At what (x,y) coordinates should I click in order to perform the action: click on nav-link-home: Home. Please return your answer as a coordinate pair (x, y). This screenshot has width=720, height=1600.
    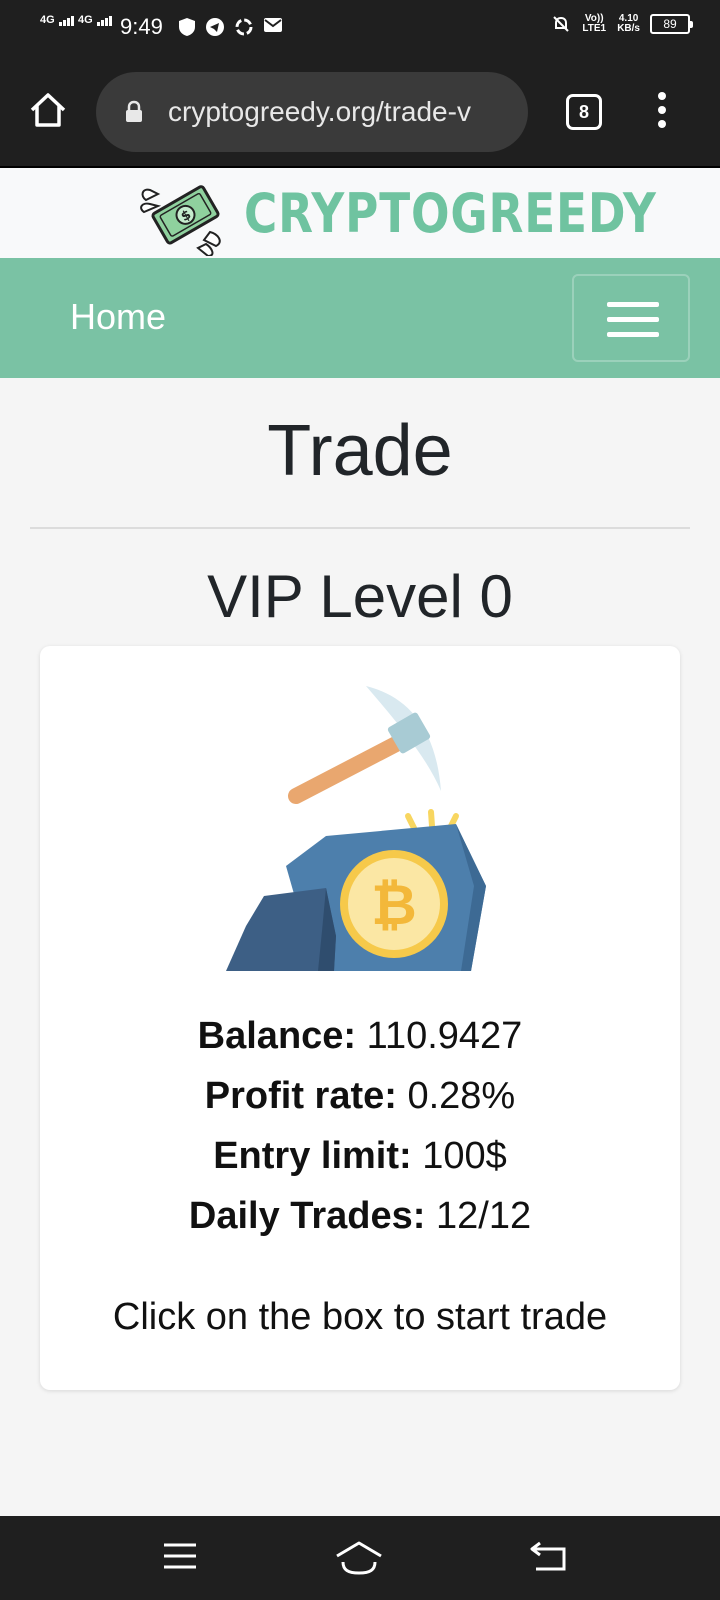
    Looking at the image, I should click on (118, 317).